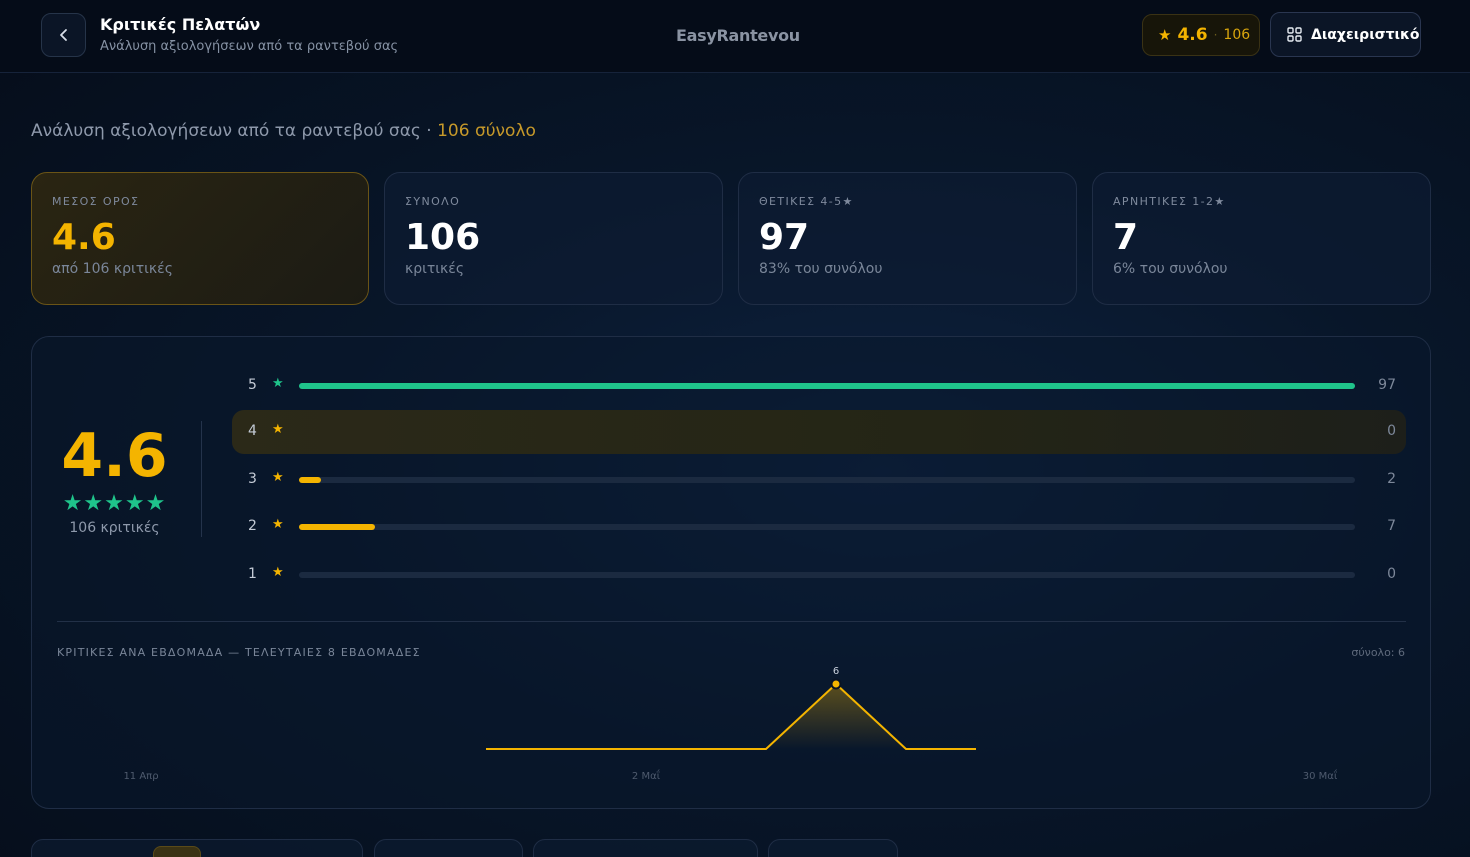  What do you see at coordinates (738, 35) in the screenshot?
I see `brand-logo-text: EasyRantevou` at bounding box center [738, 35].